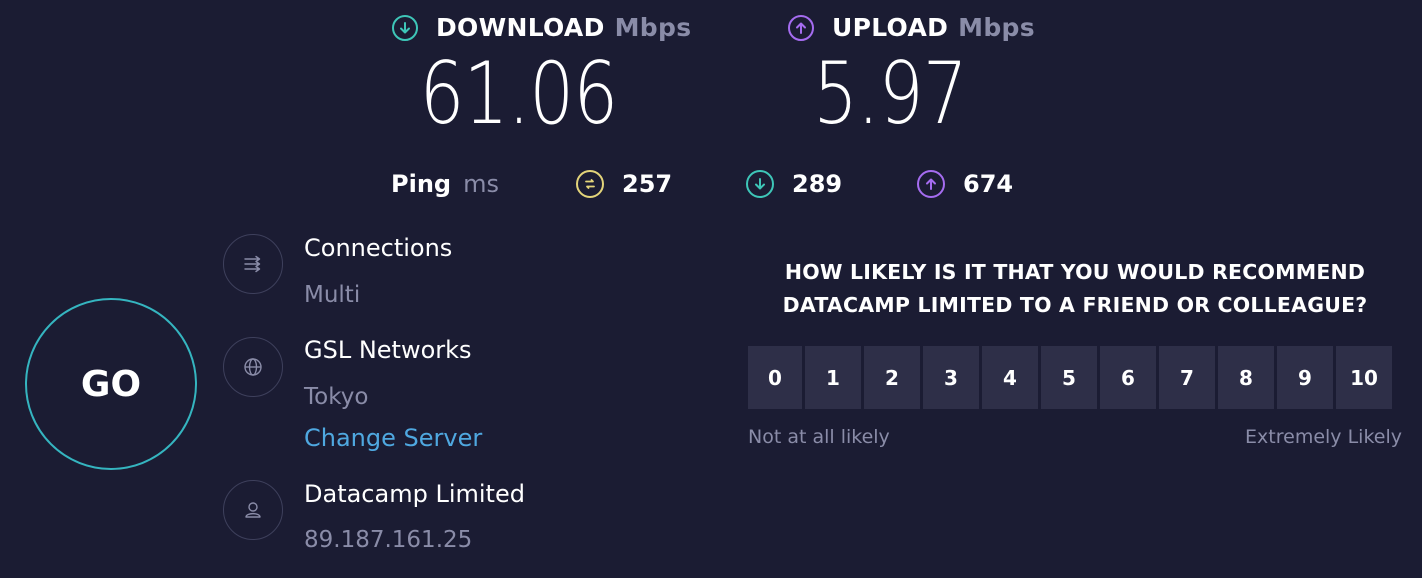 The height and width of the screenshot is (578, 1422). I want to click on rating-option-5: 5, so click(1069, 377).